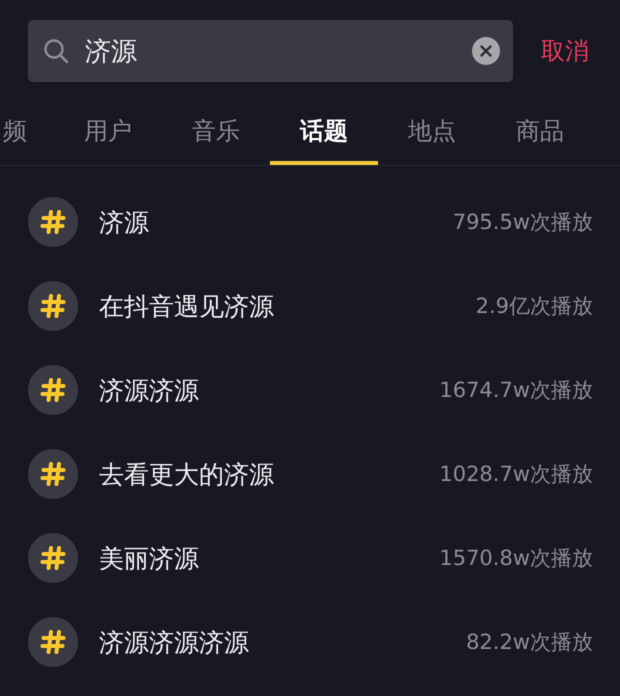 The height and width of the screenshot is (696, 620). Describe the element at coordinates (522, 222) in the screenshot. I see `play-count: 795.5w次播放` at that location.